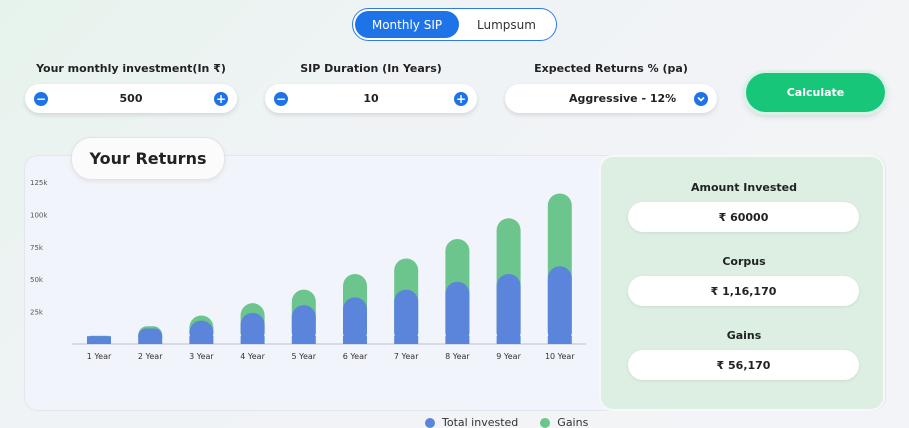 The height and width of the screenshot is (428, 909). What do you see at coordinates (744, 187) in the screenshot?
I see `amount-invested-label: Amount Invested` at bounding box center [744, 187].